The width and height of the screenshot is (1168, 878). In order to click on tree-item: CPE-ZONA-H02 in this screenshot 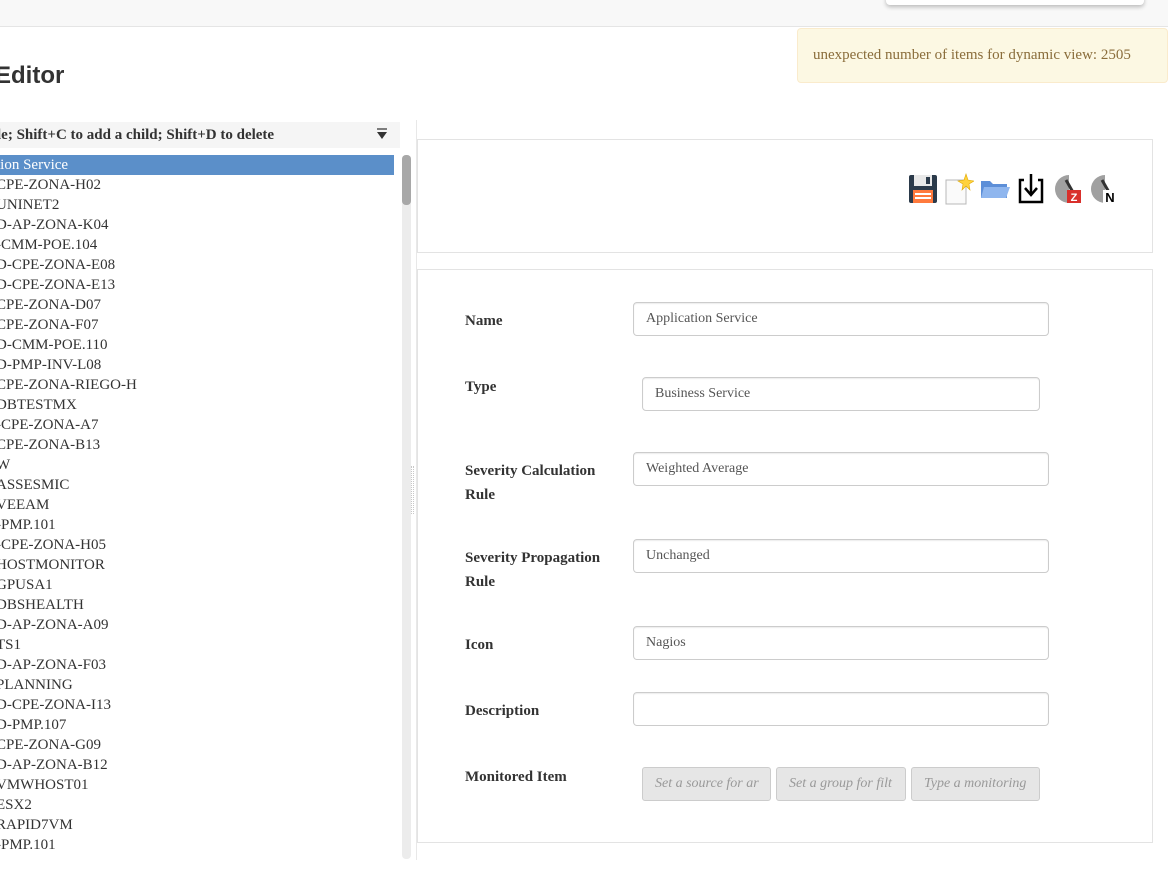, I will do `click(197, 185)`.